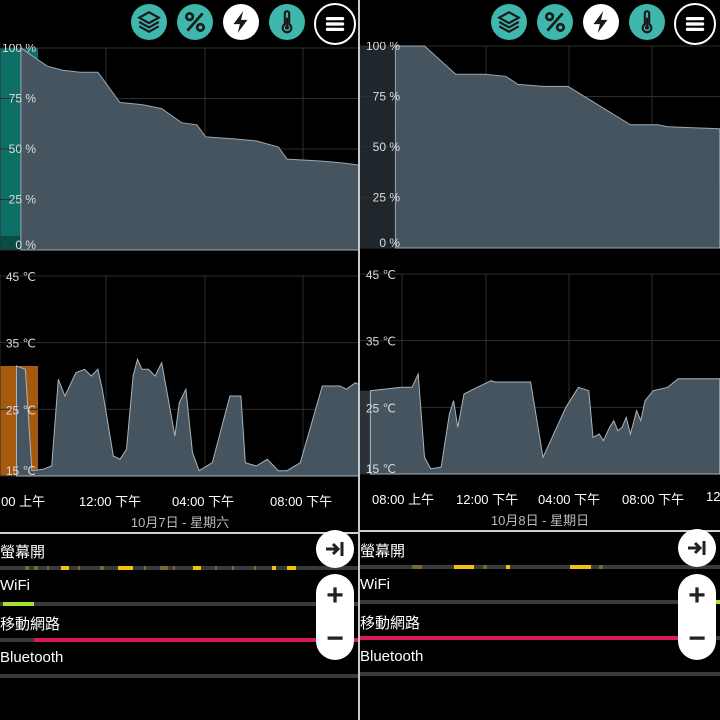 This screenshot has width=720, height=720. What do you see at coordinates (359, 360) in the screenshot?
I see `panel-divider` at bounding box center [359, 360].